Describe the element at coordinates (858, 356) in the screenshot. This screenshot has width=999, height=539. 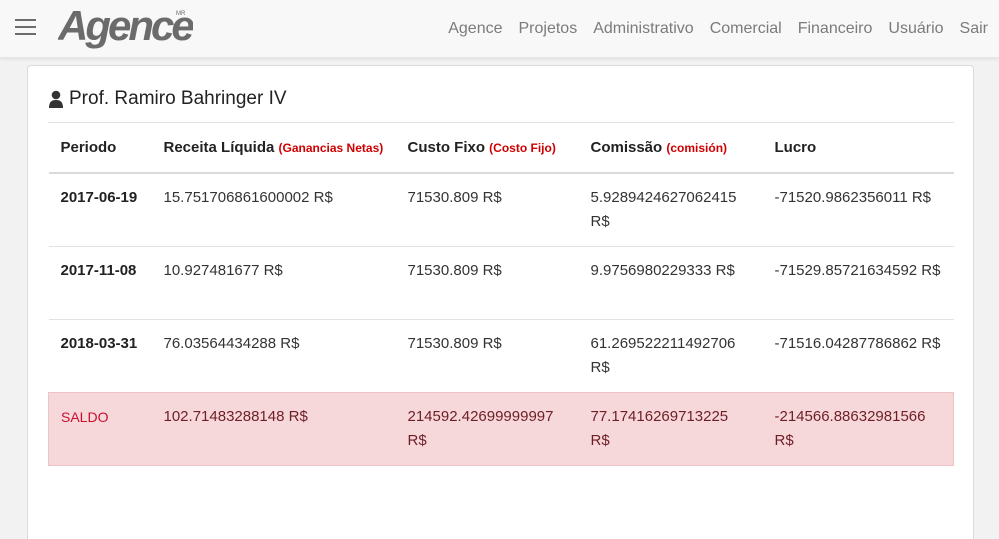
I see `cell-lucro: -71516.04287786862 R$` at that location.